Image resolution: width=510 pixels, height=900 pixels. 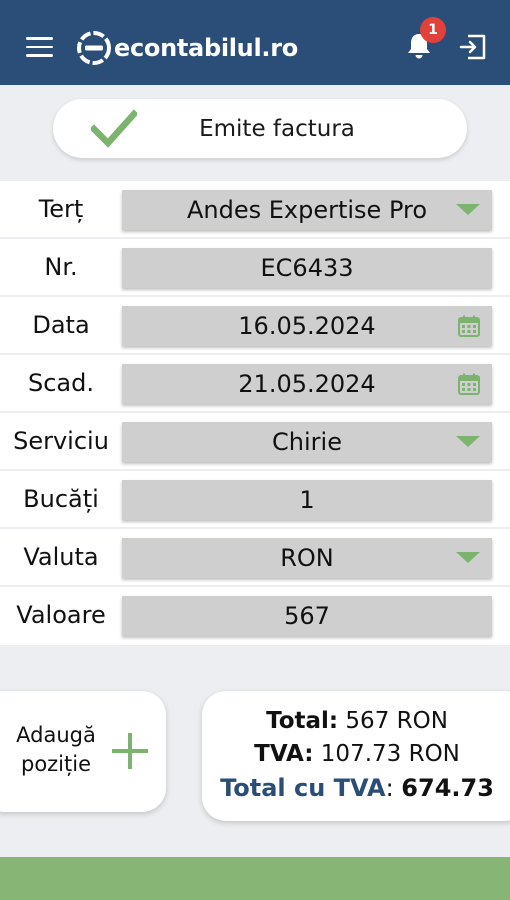 I want to click on currency-value: RON, so click(x=307, y=558).